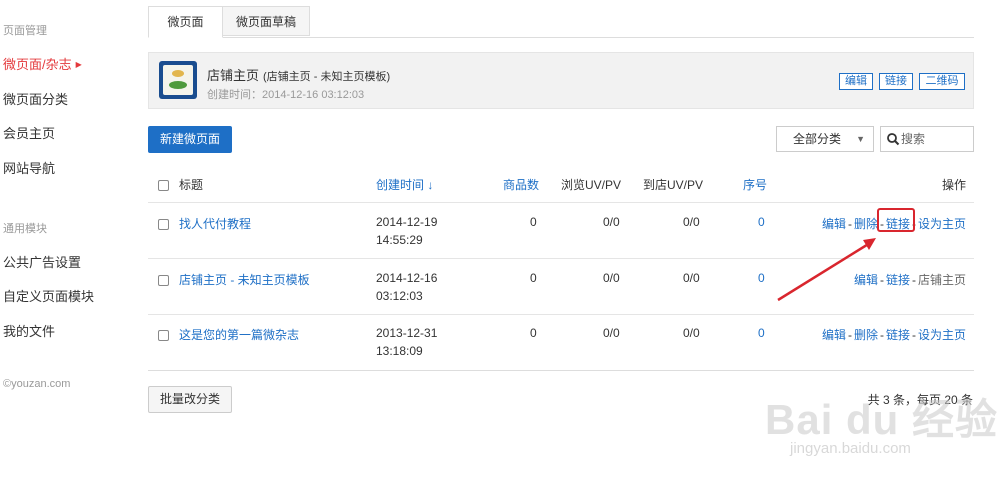 The image size is (1000, 487). I want to click on batch-change-category-button: 批量改分类, so click(190, 399).